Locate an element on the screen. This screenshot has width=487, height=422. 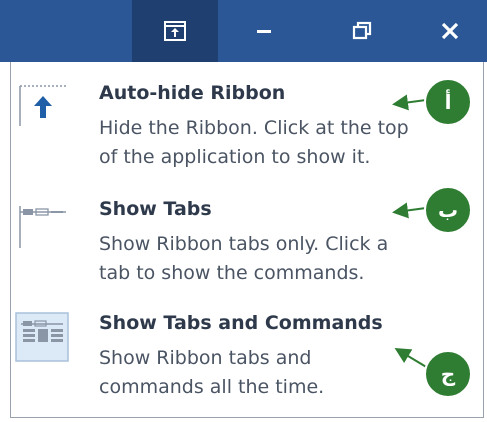
close-button is located at coordinates (449, 31).